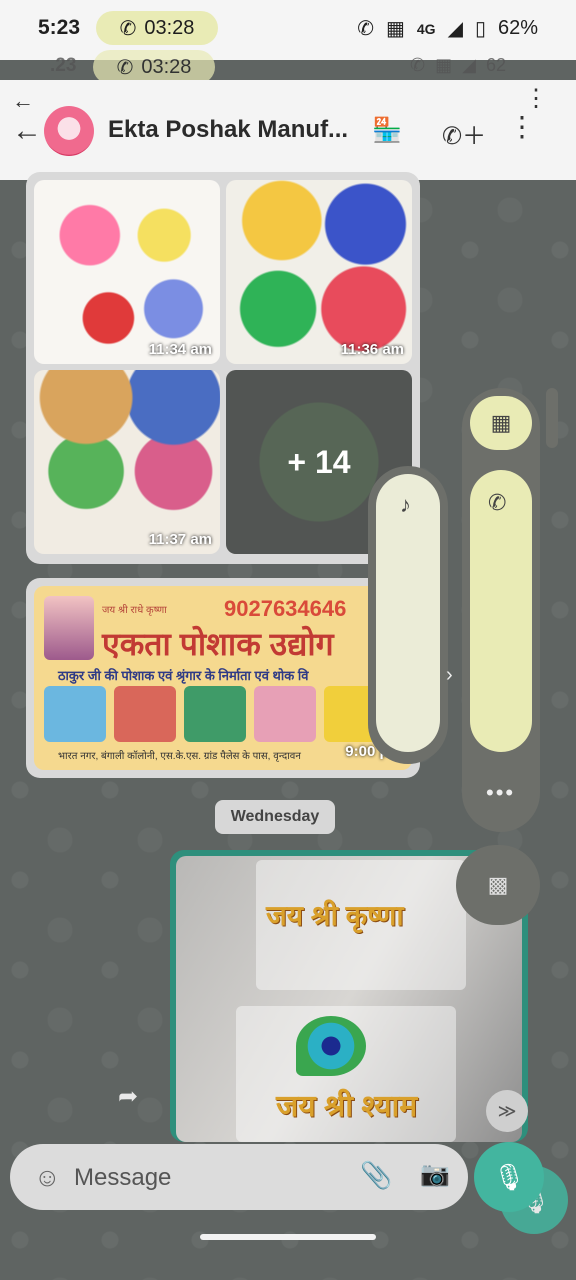 This screenshot has height=1280, width=576. I want to click on back-arrow-icon: ←, so click(27, 131).